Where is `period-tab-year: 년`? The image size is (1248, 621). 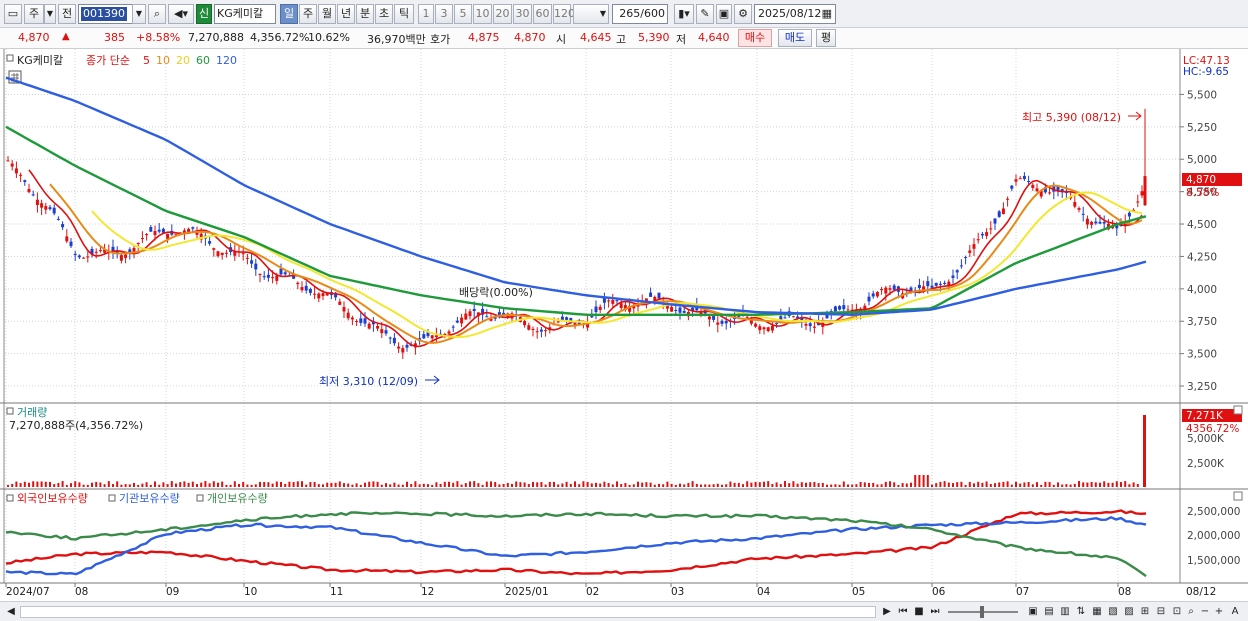 period-tab-year: 년 is located at coordinates (346, 14).